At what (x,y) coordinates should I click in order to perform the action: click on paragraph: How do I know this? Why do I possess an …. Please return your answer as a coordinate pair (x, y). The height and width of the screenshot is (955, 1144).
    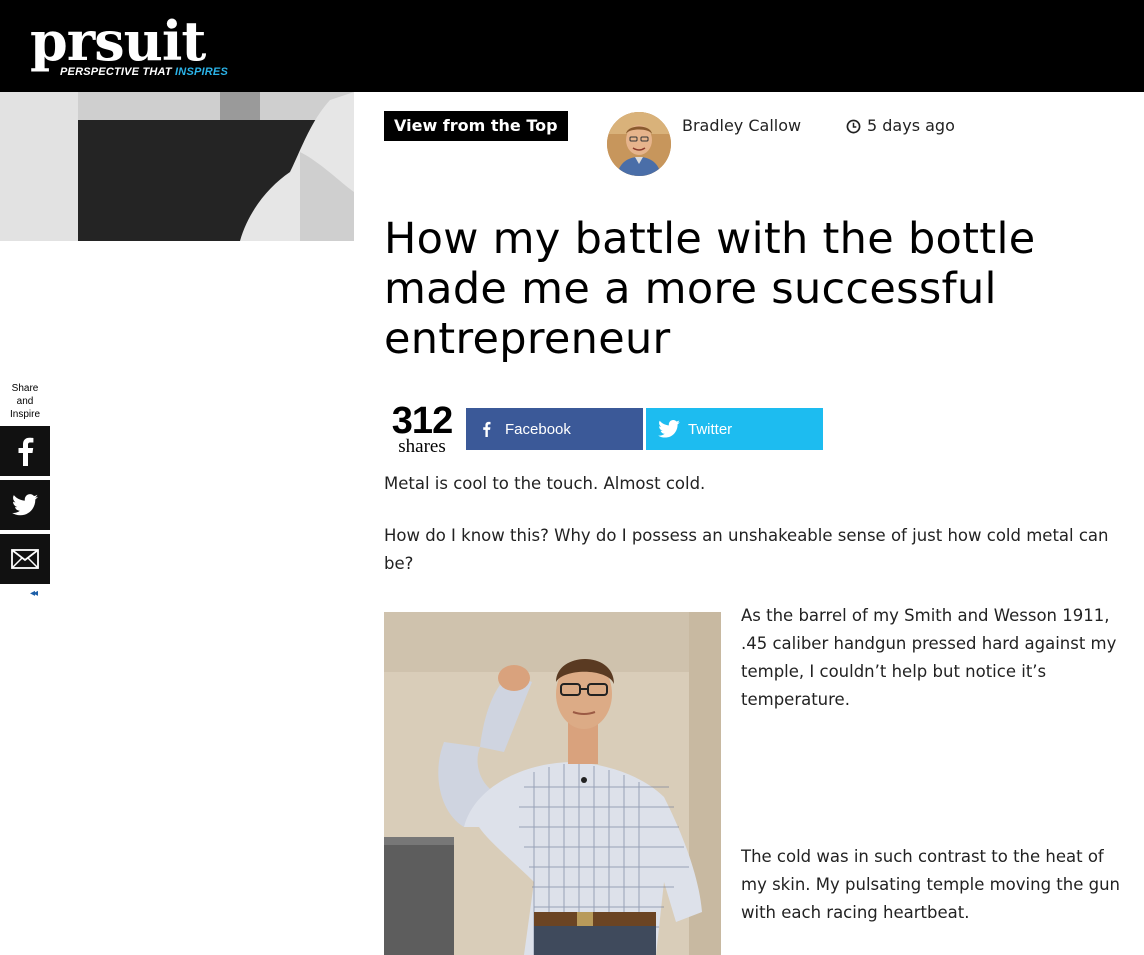
    Looking at the image, I should click on (746, 549).